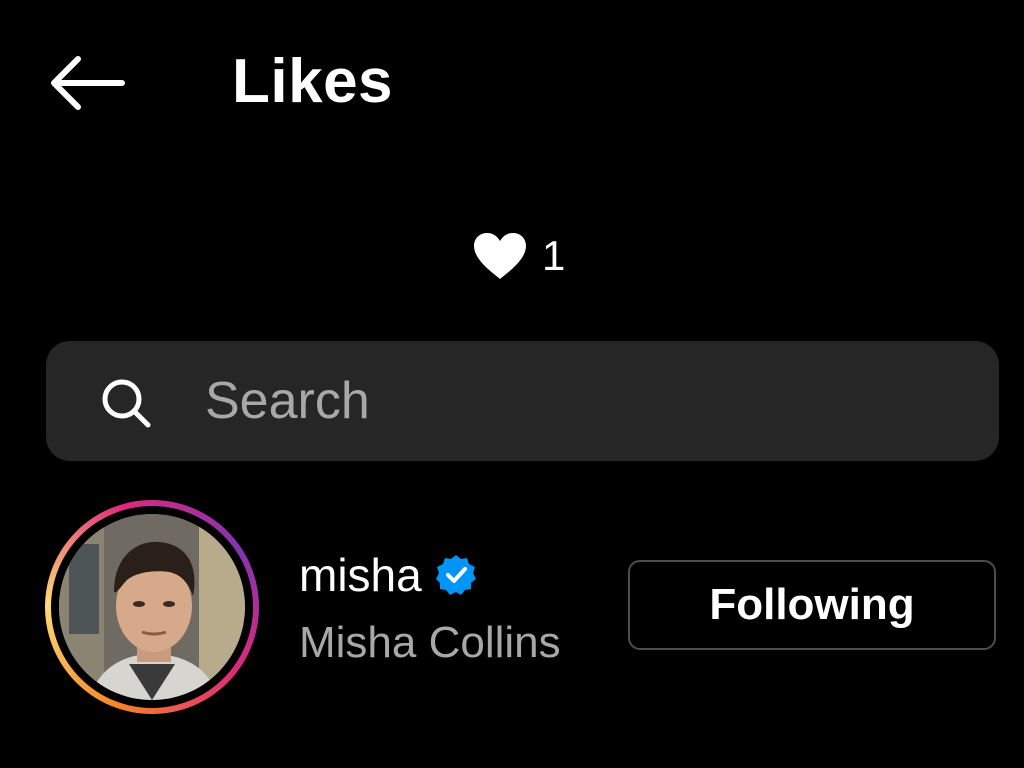 This screenshot has width=1024, height=768. What do you see at coordinates (313, 81) in the screenshot?
I see `page-title: Likes` at bounding box center [313, 81].